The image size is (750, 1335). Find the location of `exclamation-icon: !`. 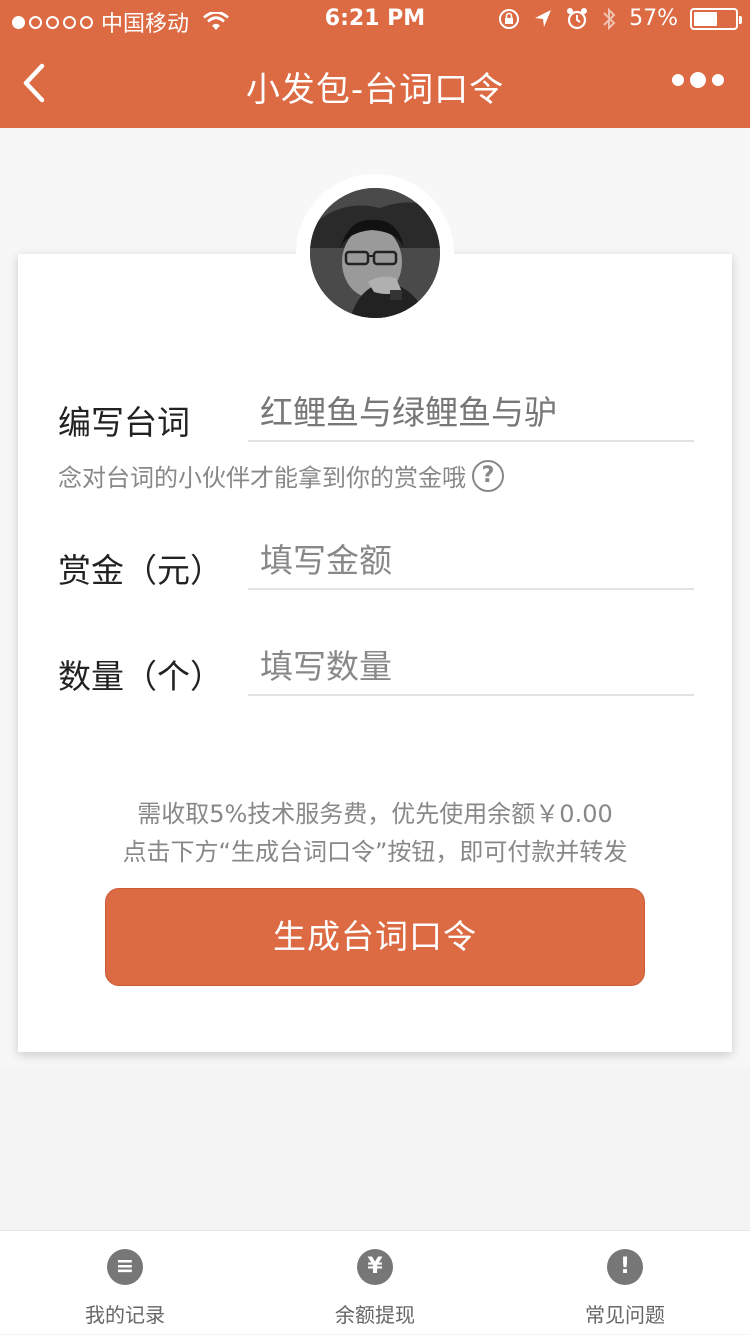

exclamation-icon: ! is located at coordinates (625, 1267).